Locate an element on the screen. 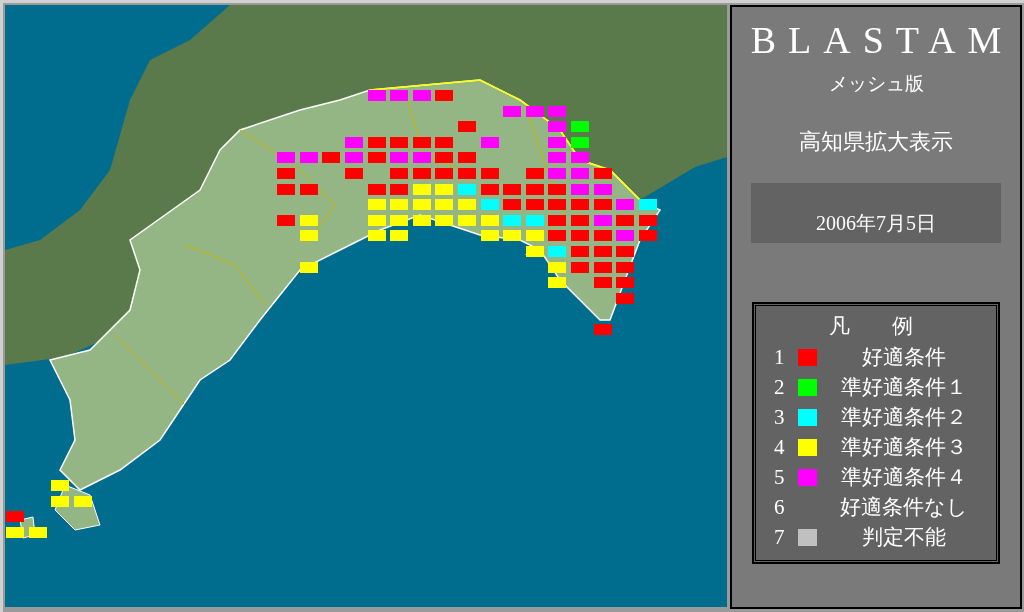  legend-title: 凡 例 is located at coordinates (871, 326).